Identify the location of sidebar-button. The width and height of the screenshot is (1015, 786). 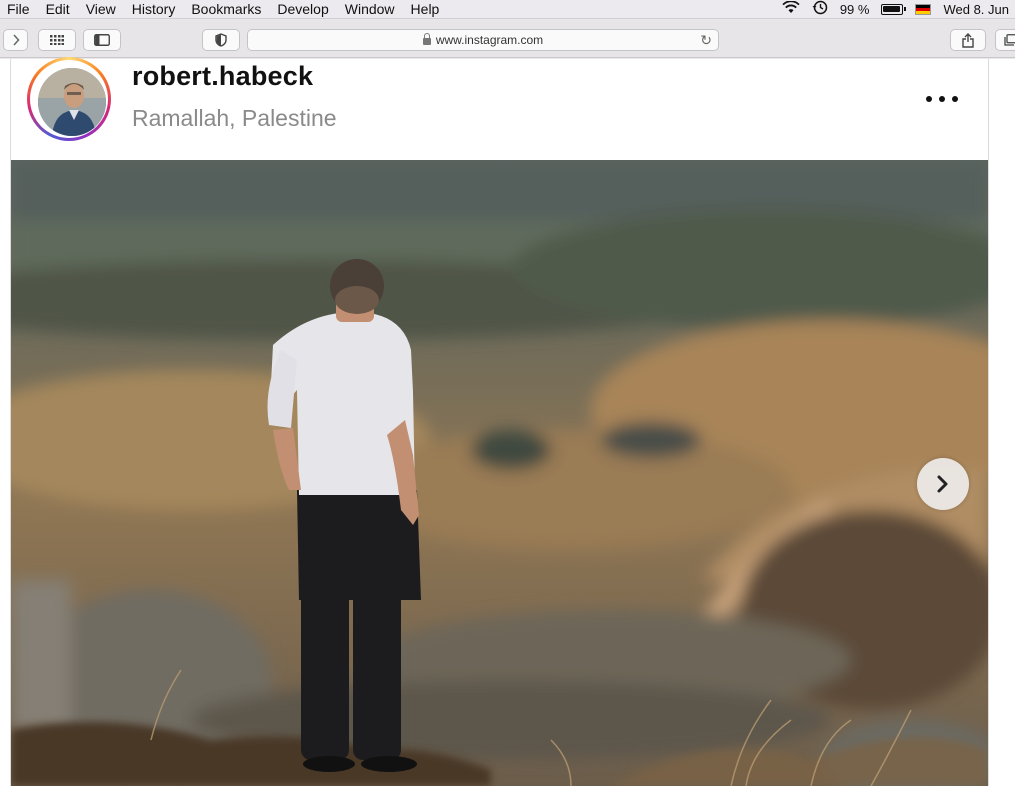
(102, 40).